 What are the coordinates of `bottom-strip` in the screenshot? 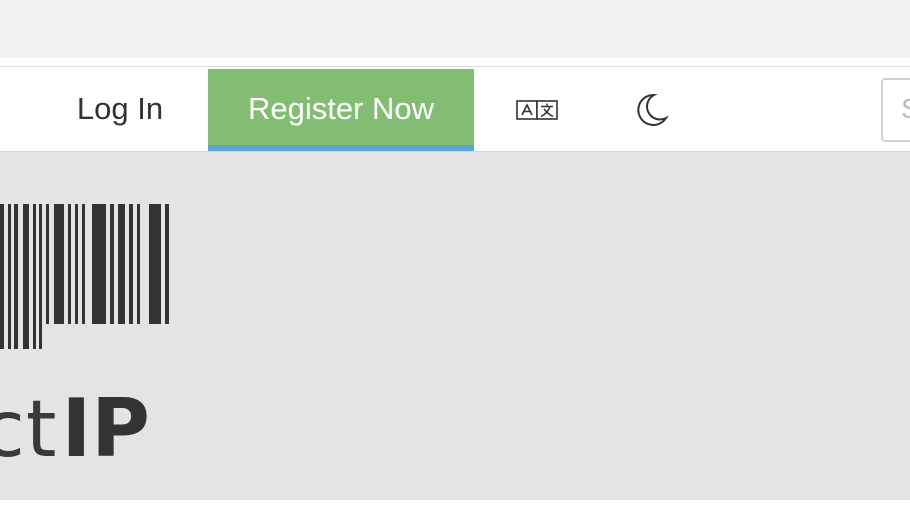 It's located at (455, 509).